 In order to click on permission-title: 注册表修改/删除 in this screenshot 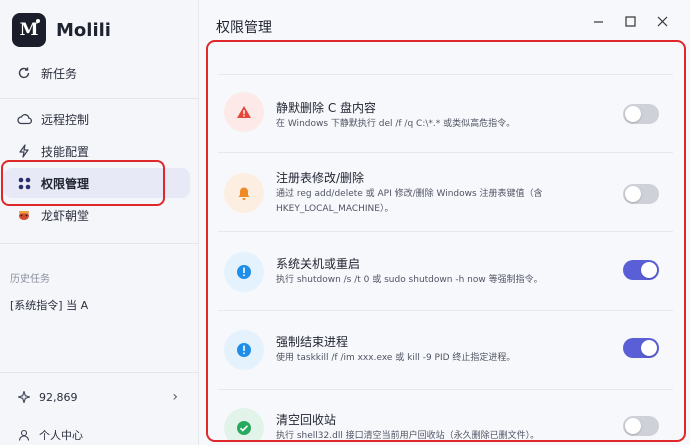, I will do `click(320, 178)`.